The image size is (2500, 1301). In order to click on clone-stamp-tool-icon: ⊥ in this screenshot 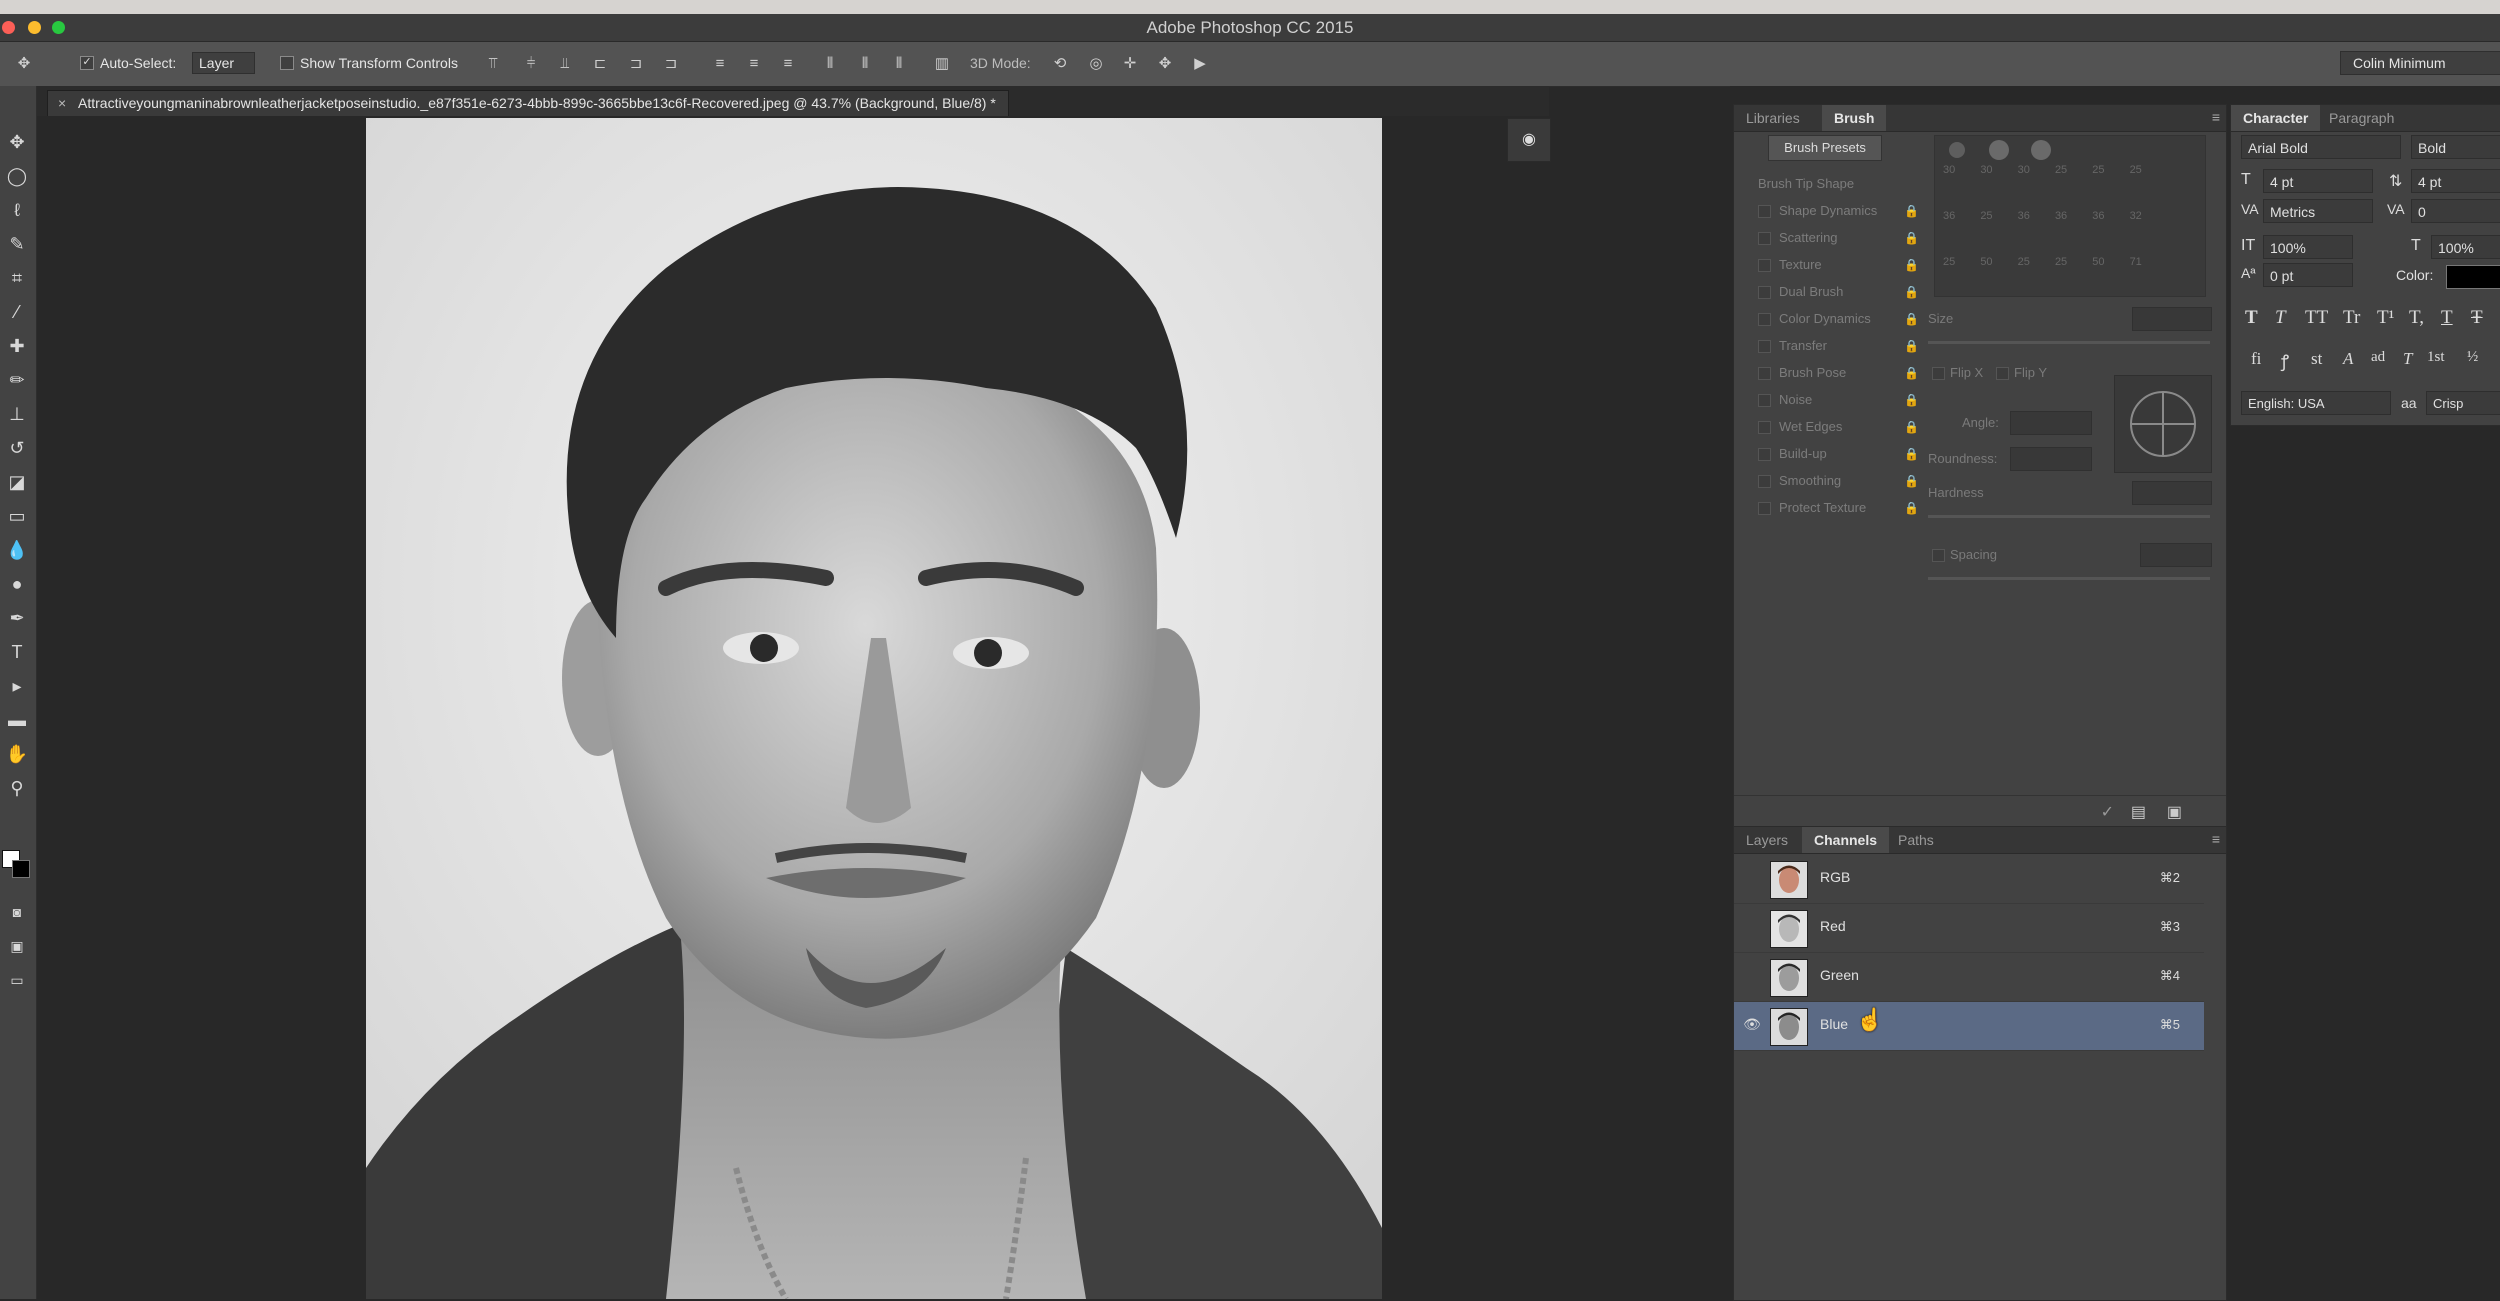, I will do `click(17, 414)`.